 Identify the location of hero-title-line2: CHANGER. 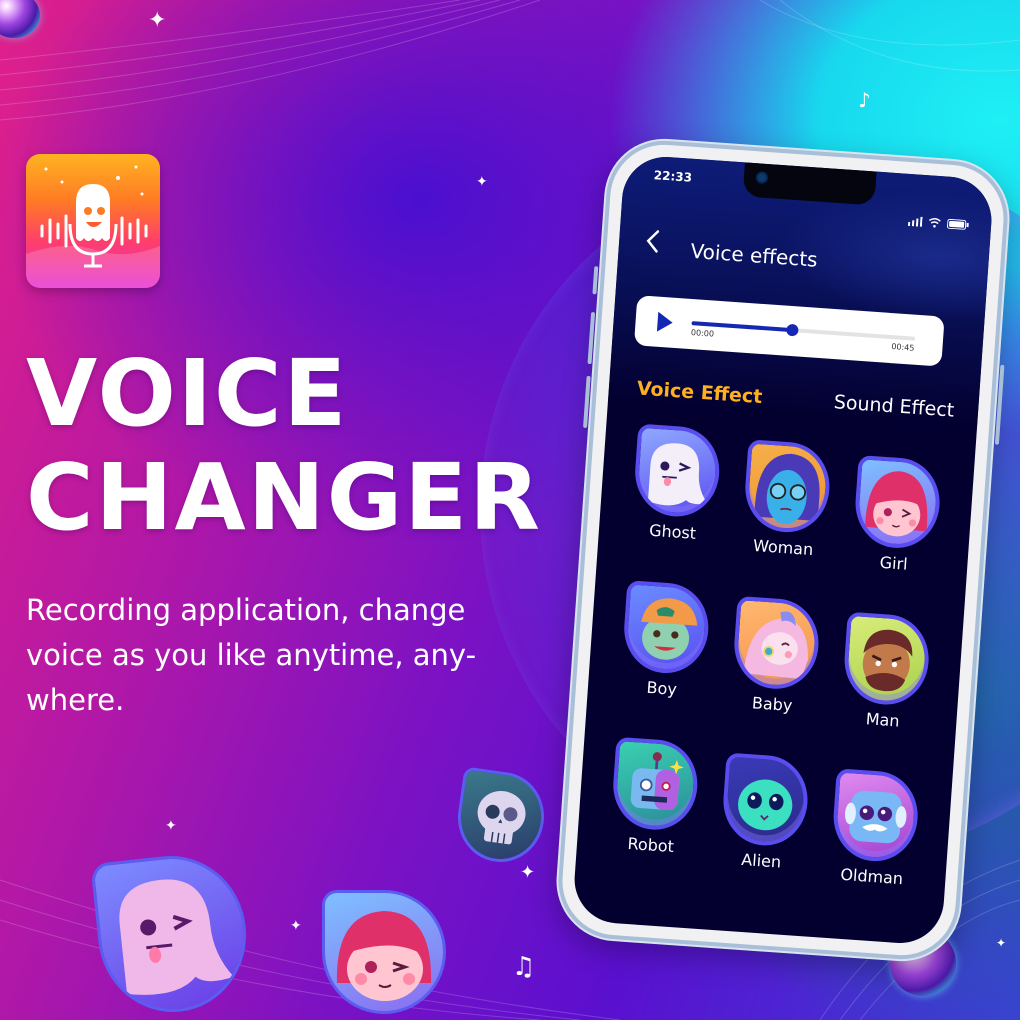
(284, 497).